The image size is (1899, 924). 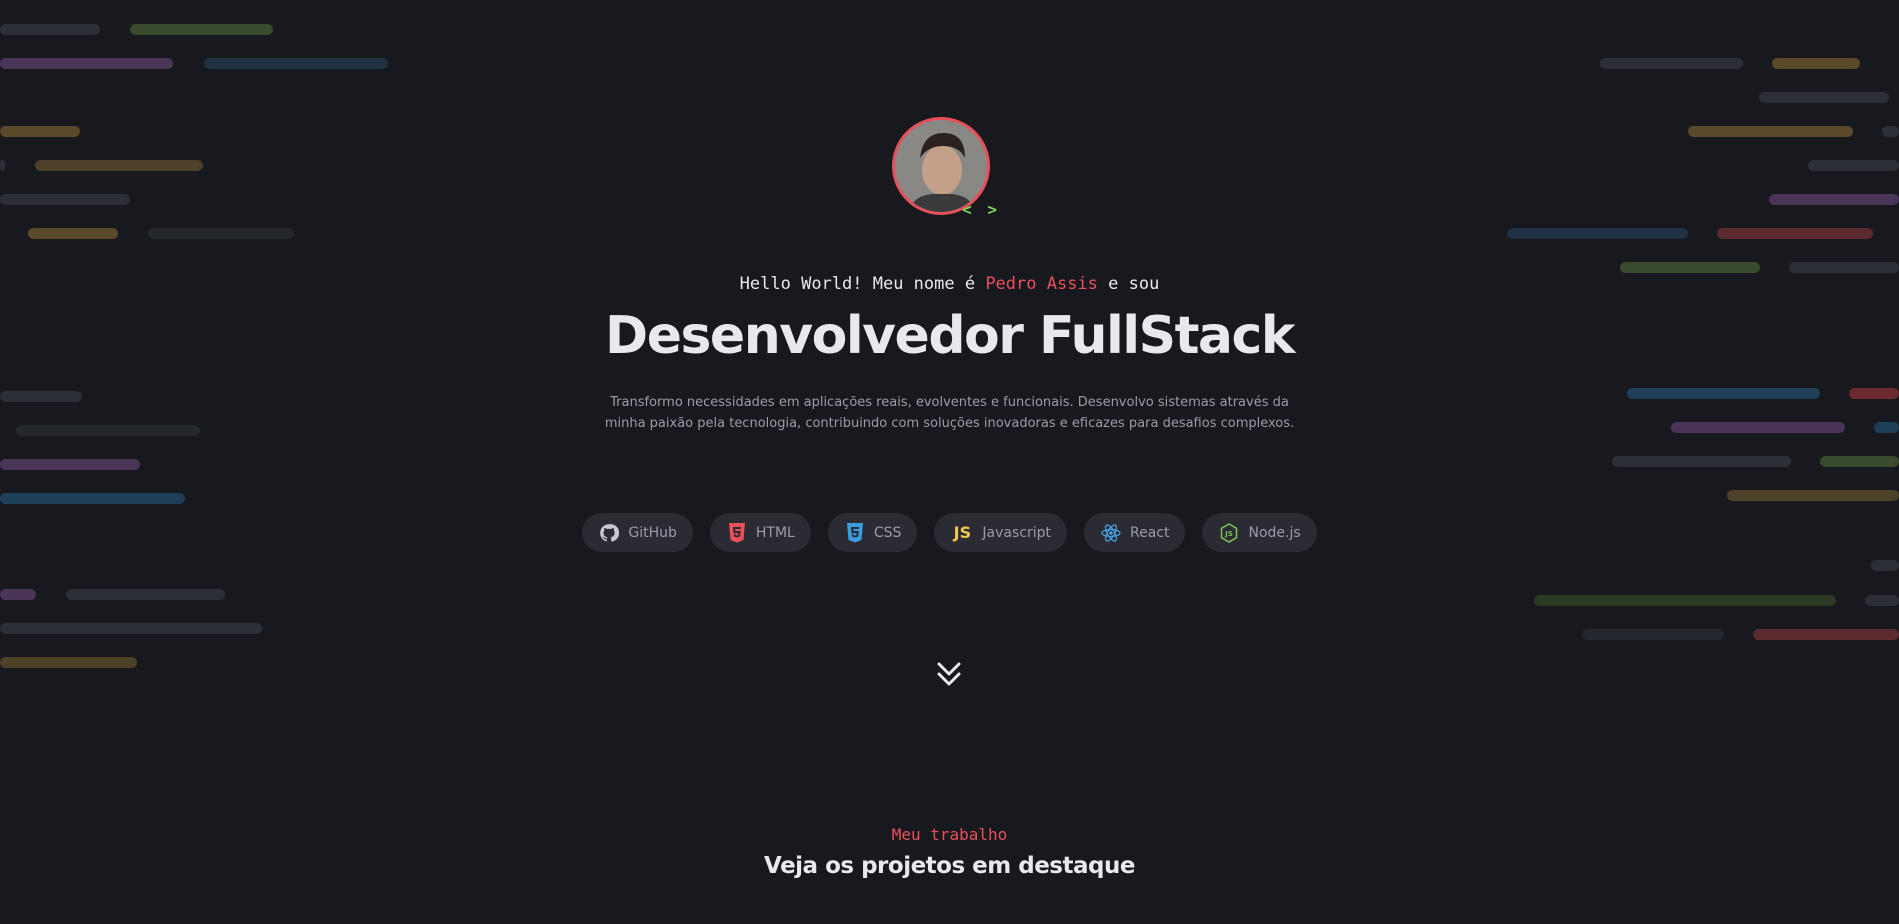 I want to click on chip-label: Javascript, so click(x=1016, y=532).